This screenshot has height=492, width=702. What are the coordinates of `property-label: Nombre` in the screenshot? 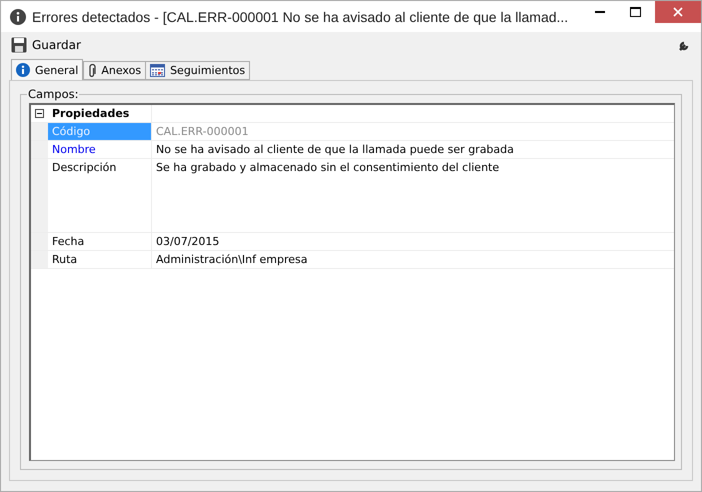 It's located at (100, 149).